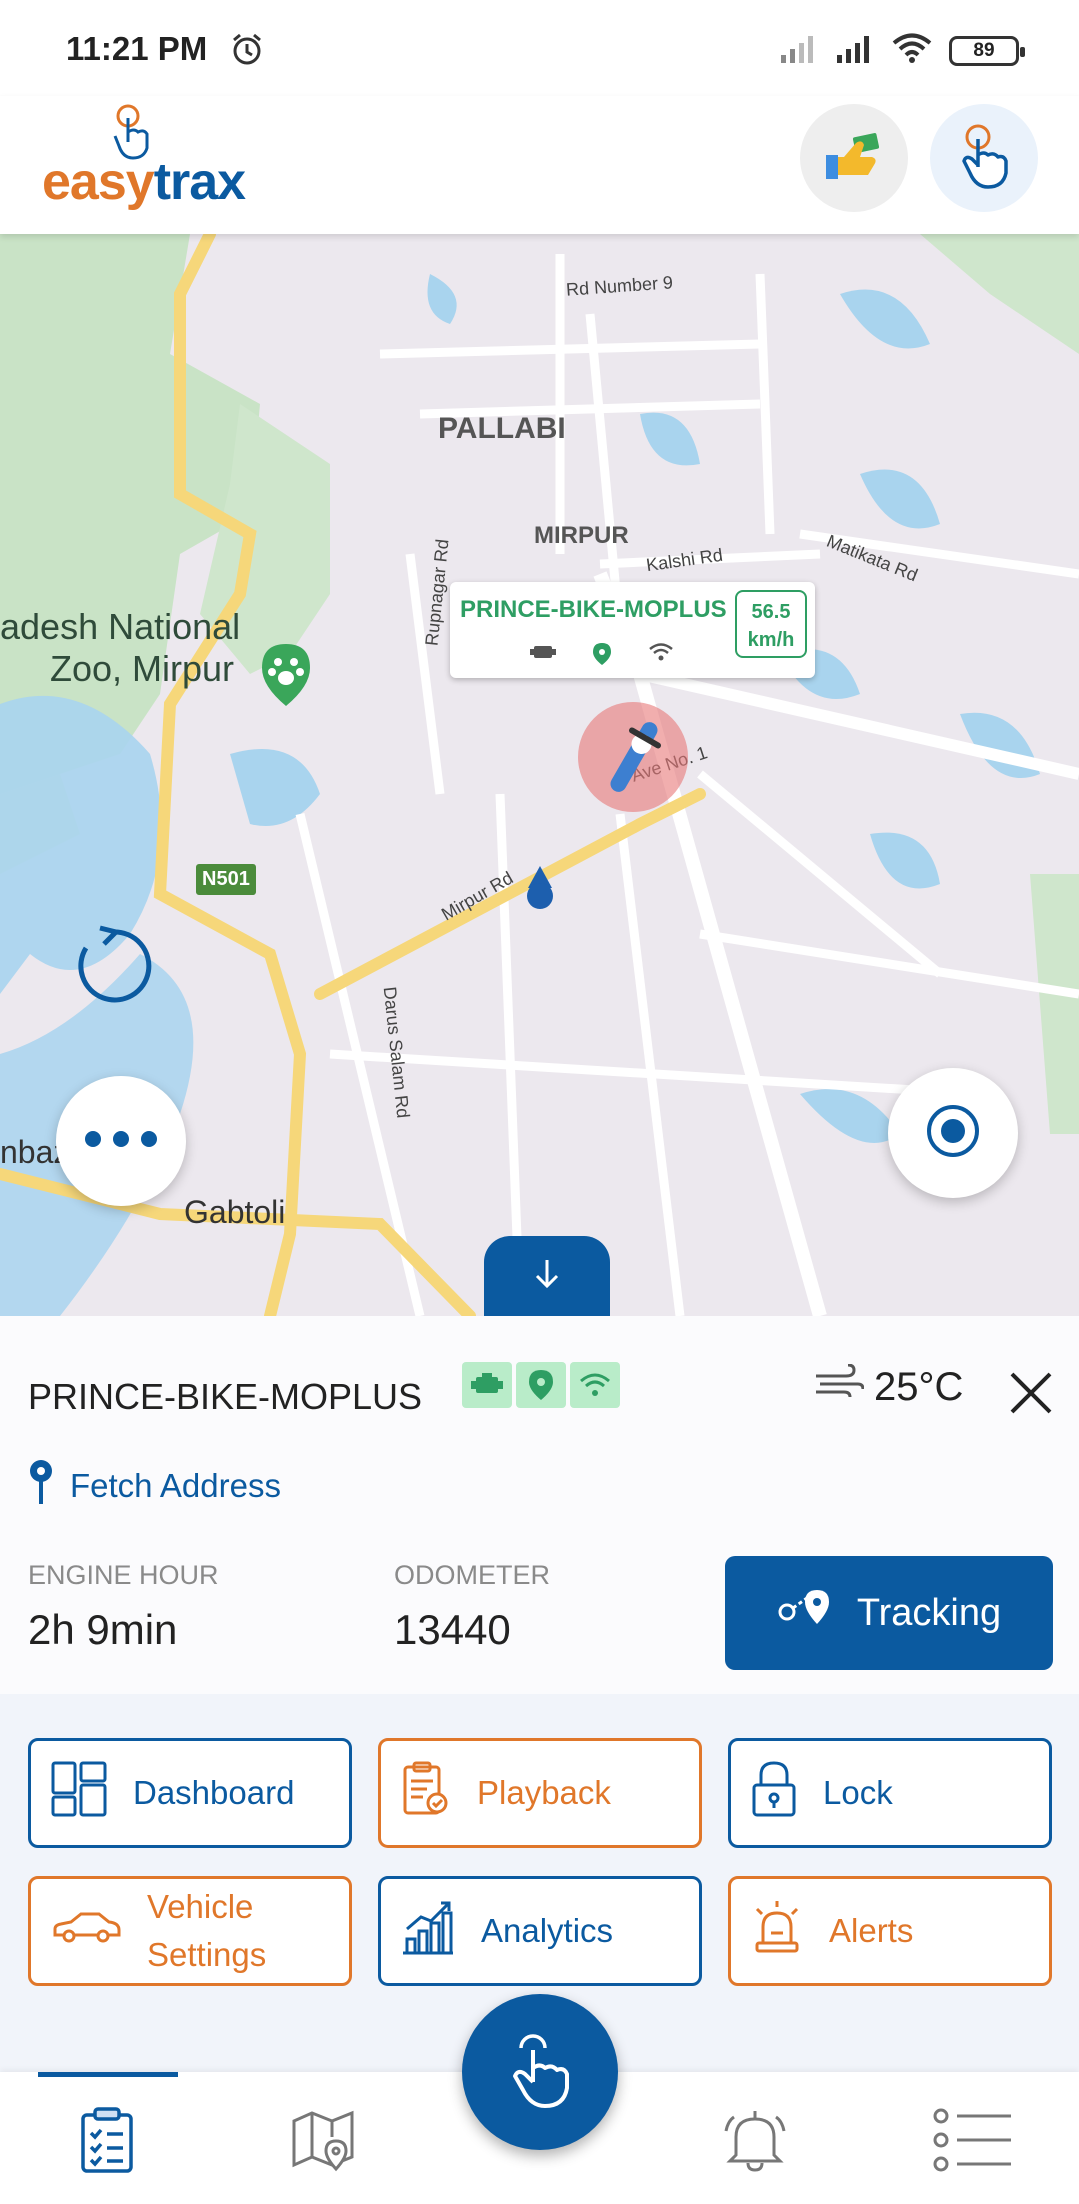 This screenshot has width=1079, height=2204. I want to click on gps-icon, so click(602, 656).